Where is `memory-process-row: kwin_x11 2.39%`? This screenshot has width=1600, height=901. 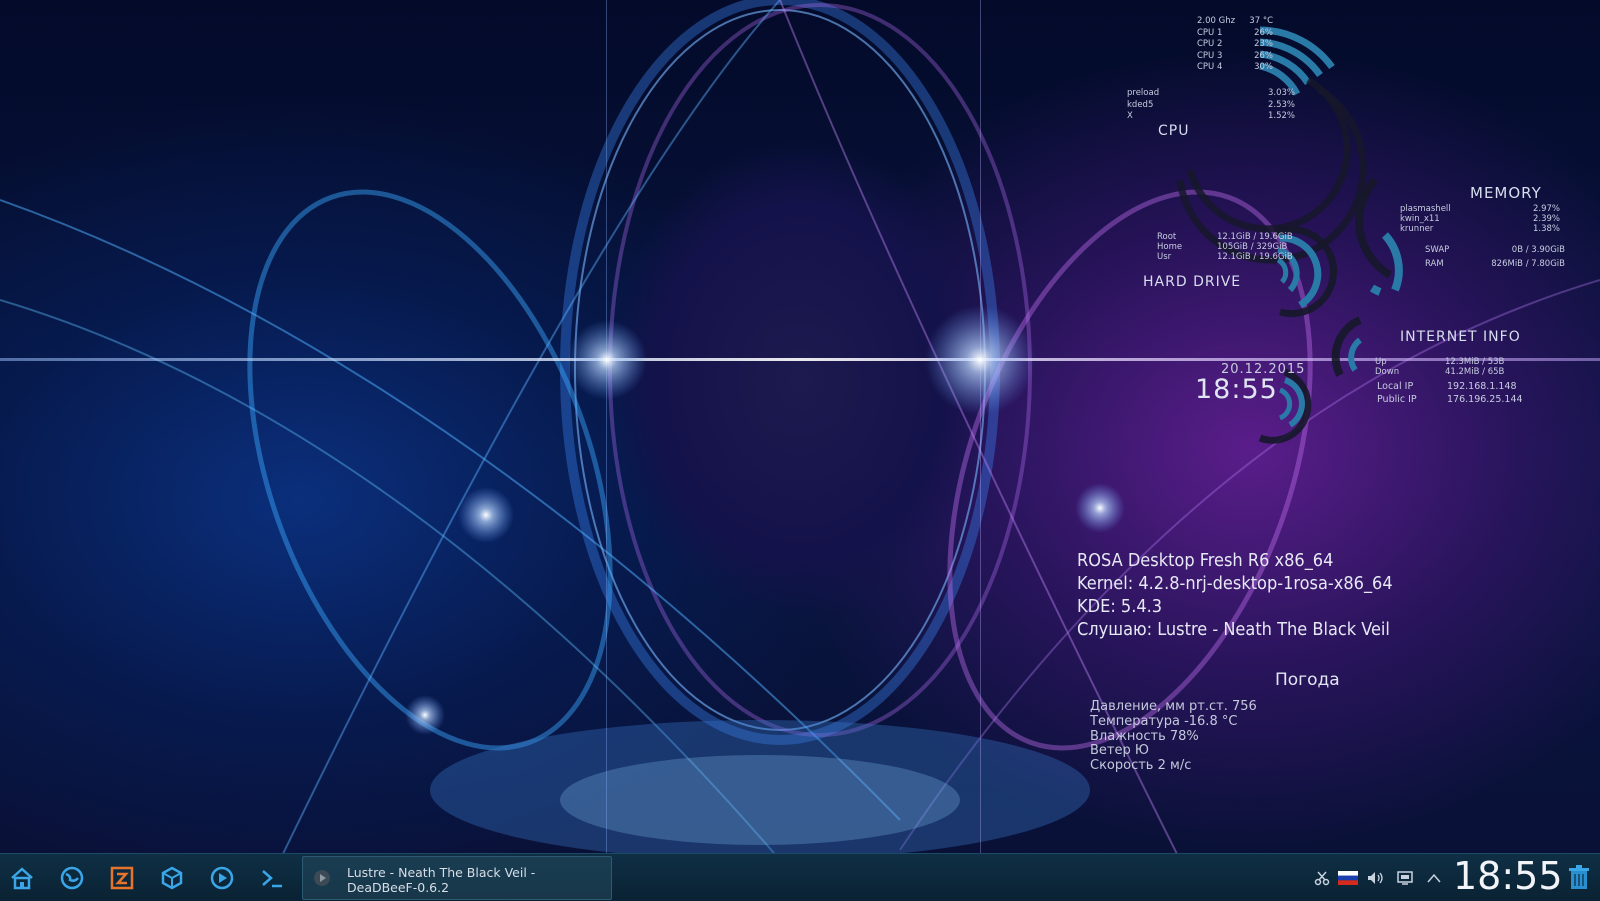
memory-process-row: kwin_x11 2.39% is located at coordinates (1480, 219).